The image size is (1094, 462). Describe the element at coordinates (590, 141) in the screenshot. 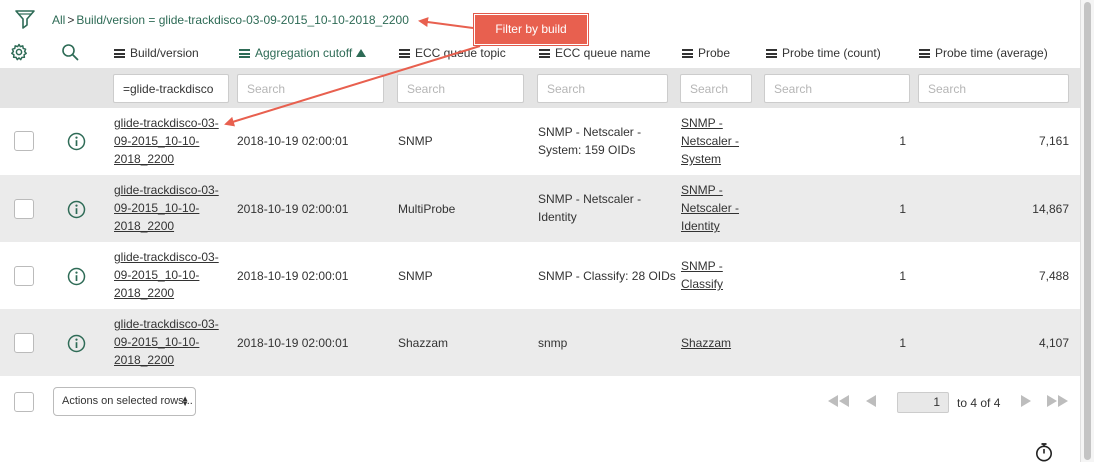

I see `cell-ecc-queue-name: SNMP - Netscaler - System: 159 OIDs` at that location.